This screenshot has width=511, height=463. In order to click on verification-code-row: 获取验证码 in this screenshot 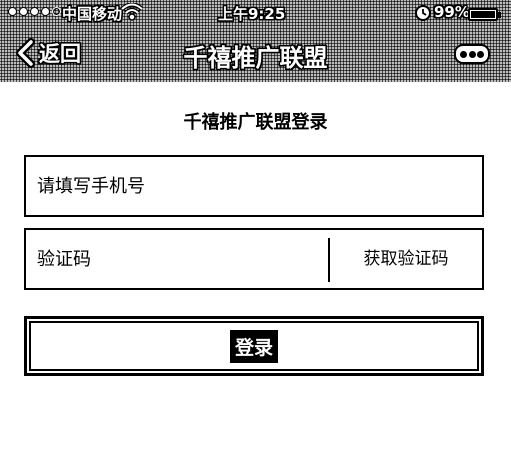, I will do `click(254, 259)`.